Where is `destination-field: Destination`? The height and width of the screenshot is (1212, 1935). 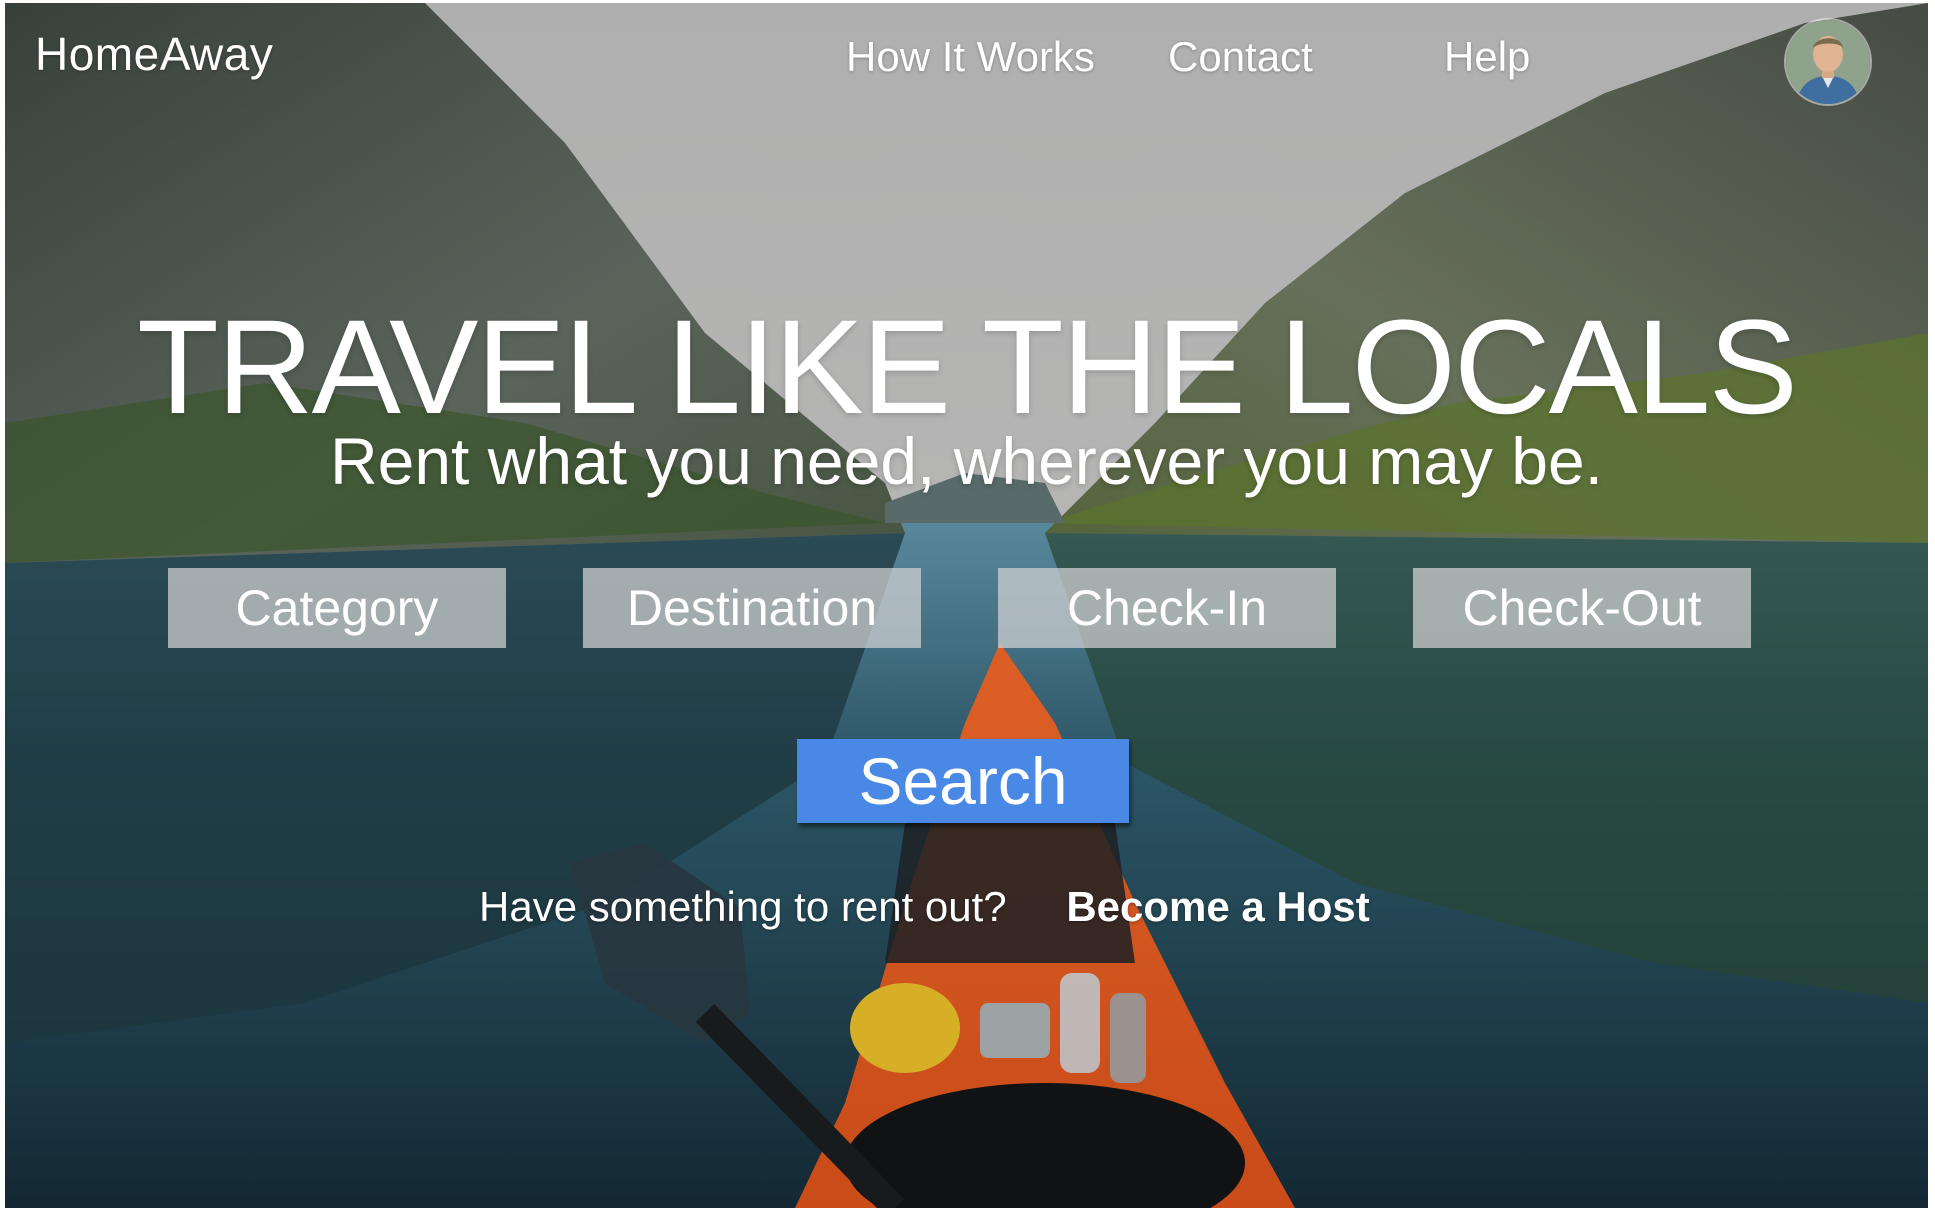 destination-field: Destination is located at coordinates (752, 608).